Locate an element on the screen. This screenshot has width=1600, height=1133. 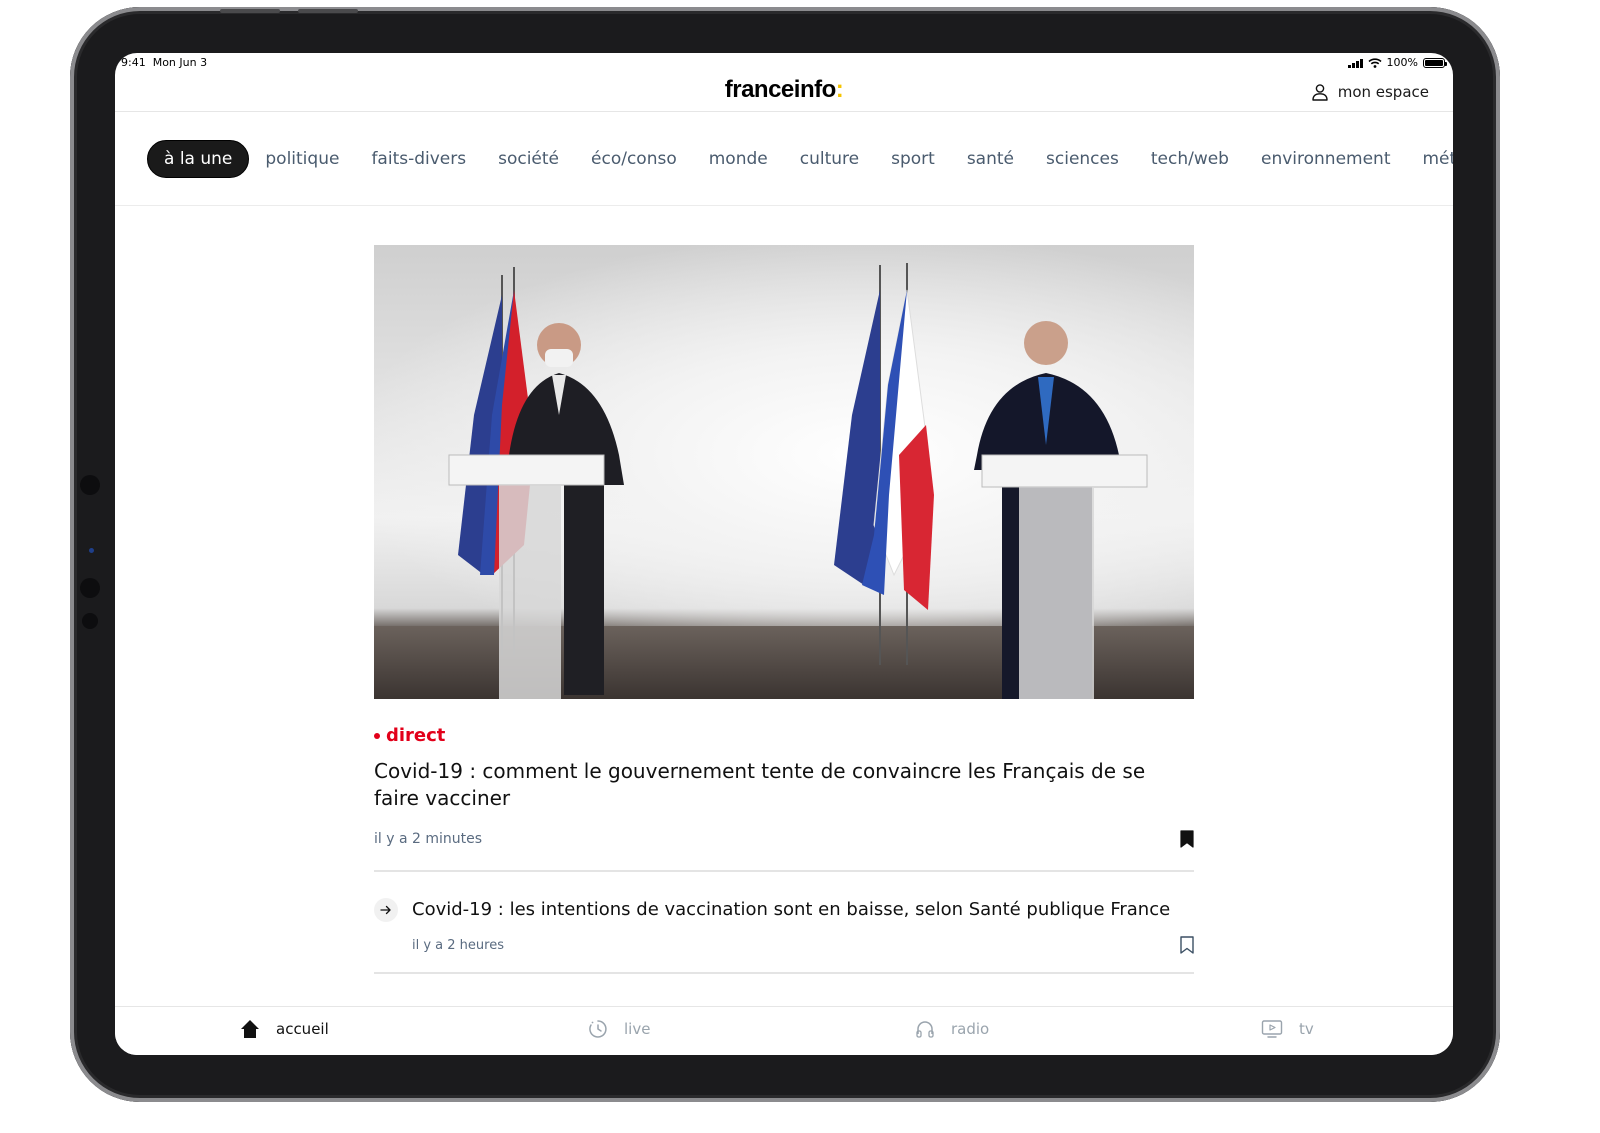
tab-monde: monde is located at coordinates (738, 159).